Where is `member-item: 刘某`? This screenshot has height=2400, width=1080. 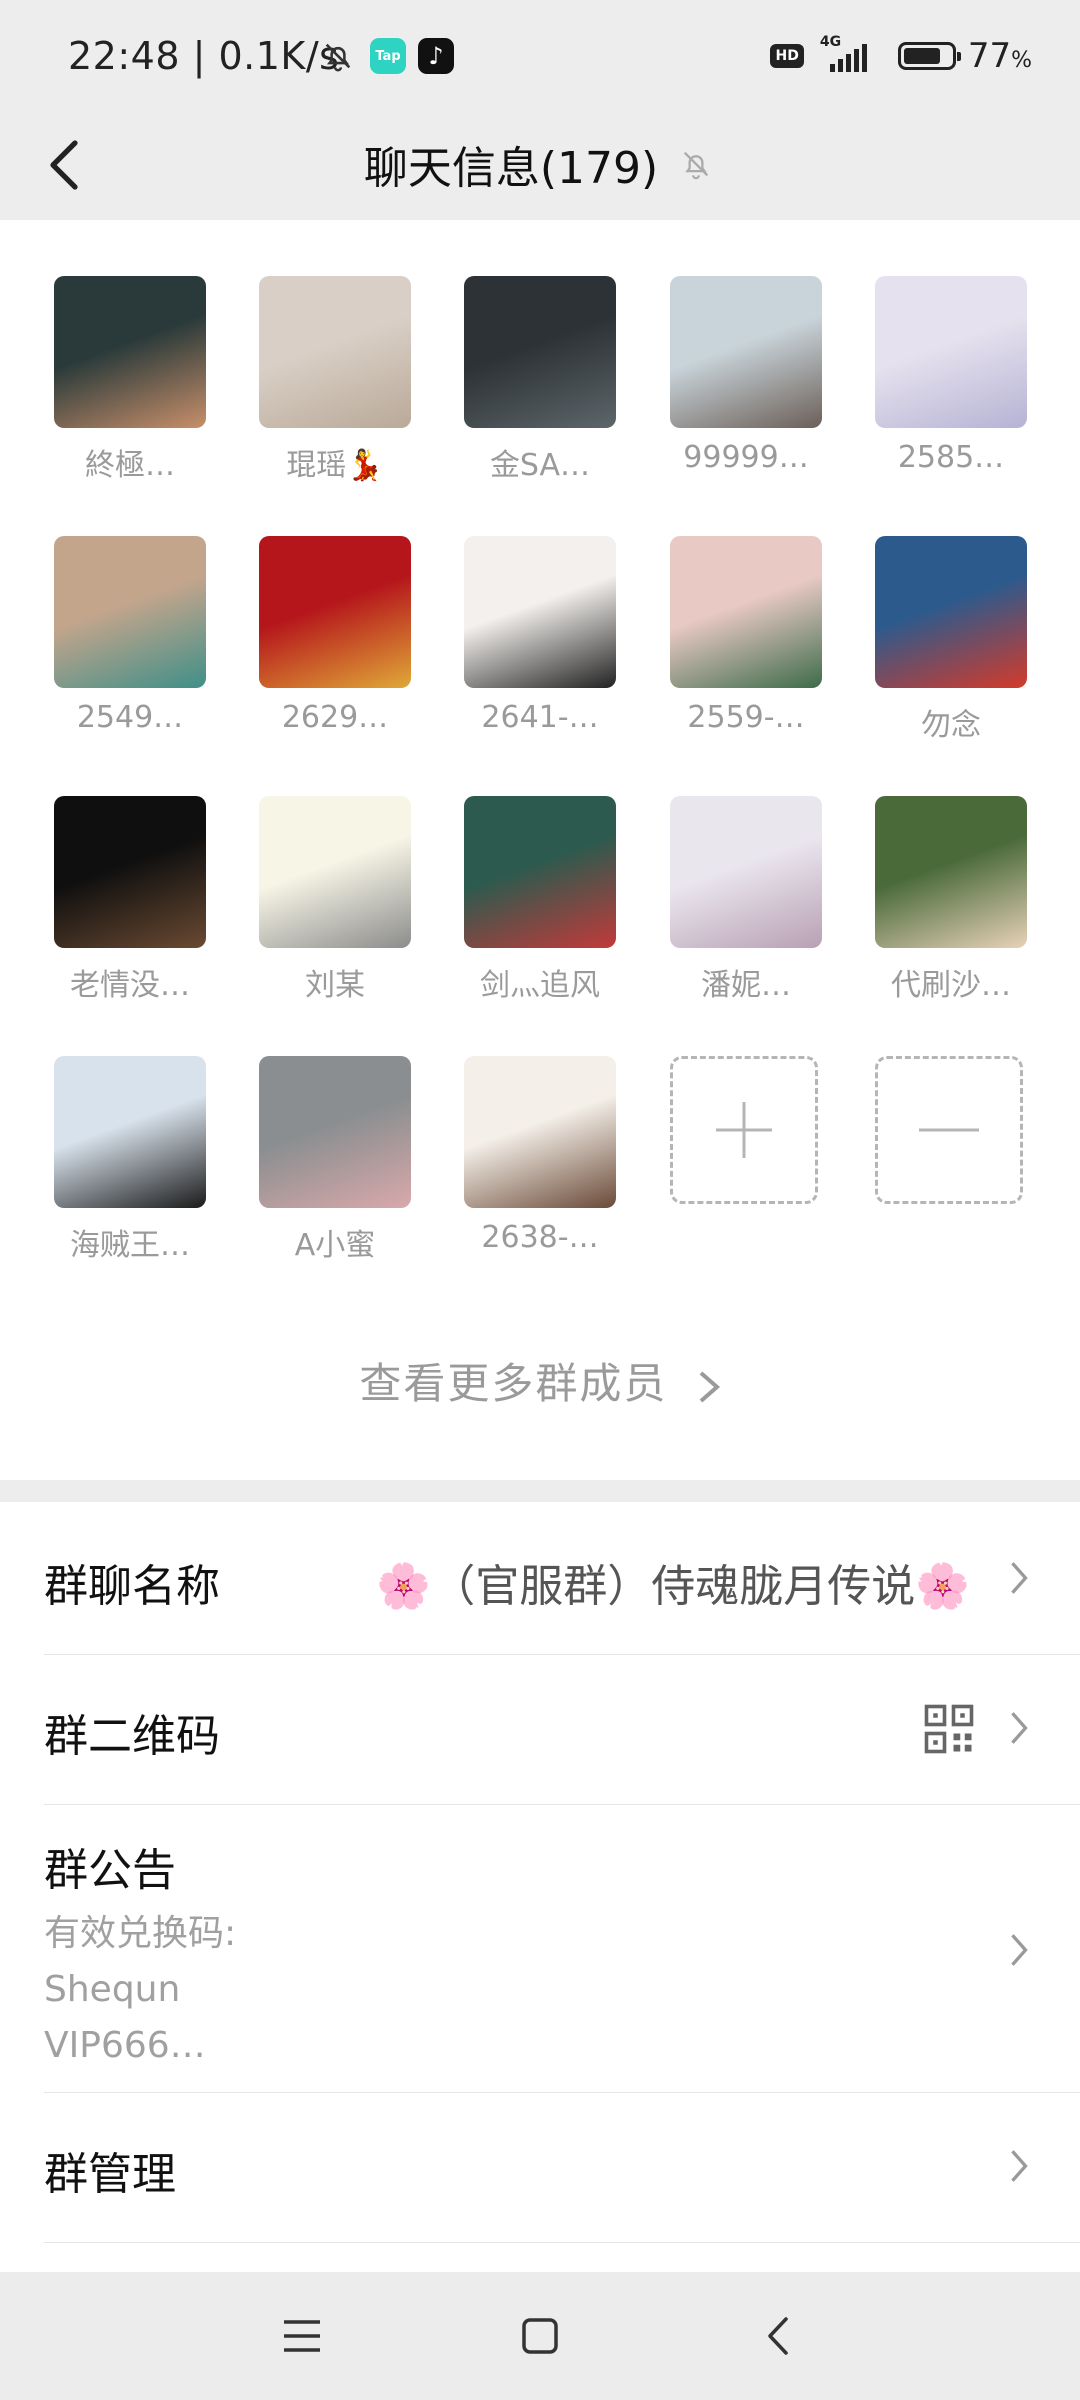 member-item: 刘某 is located at coordinates (335, 900).